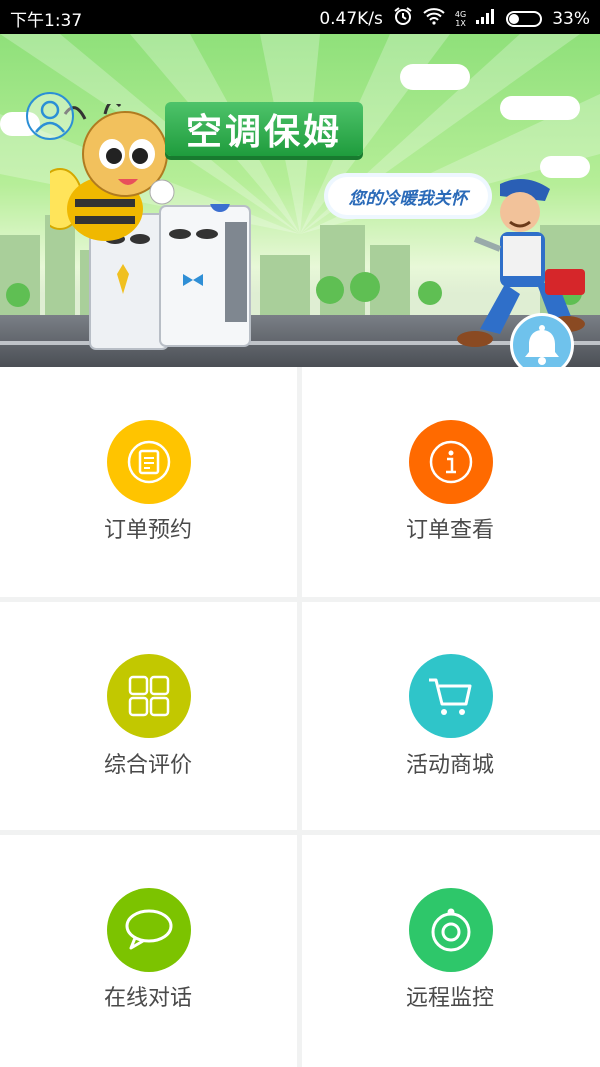 This screenshot has width=600, height=1067. I want to click on menu-item-remote-monitoring: 远程监控, so click(451, 951).